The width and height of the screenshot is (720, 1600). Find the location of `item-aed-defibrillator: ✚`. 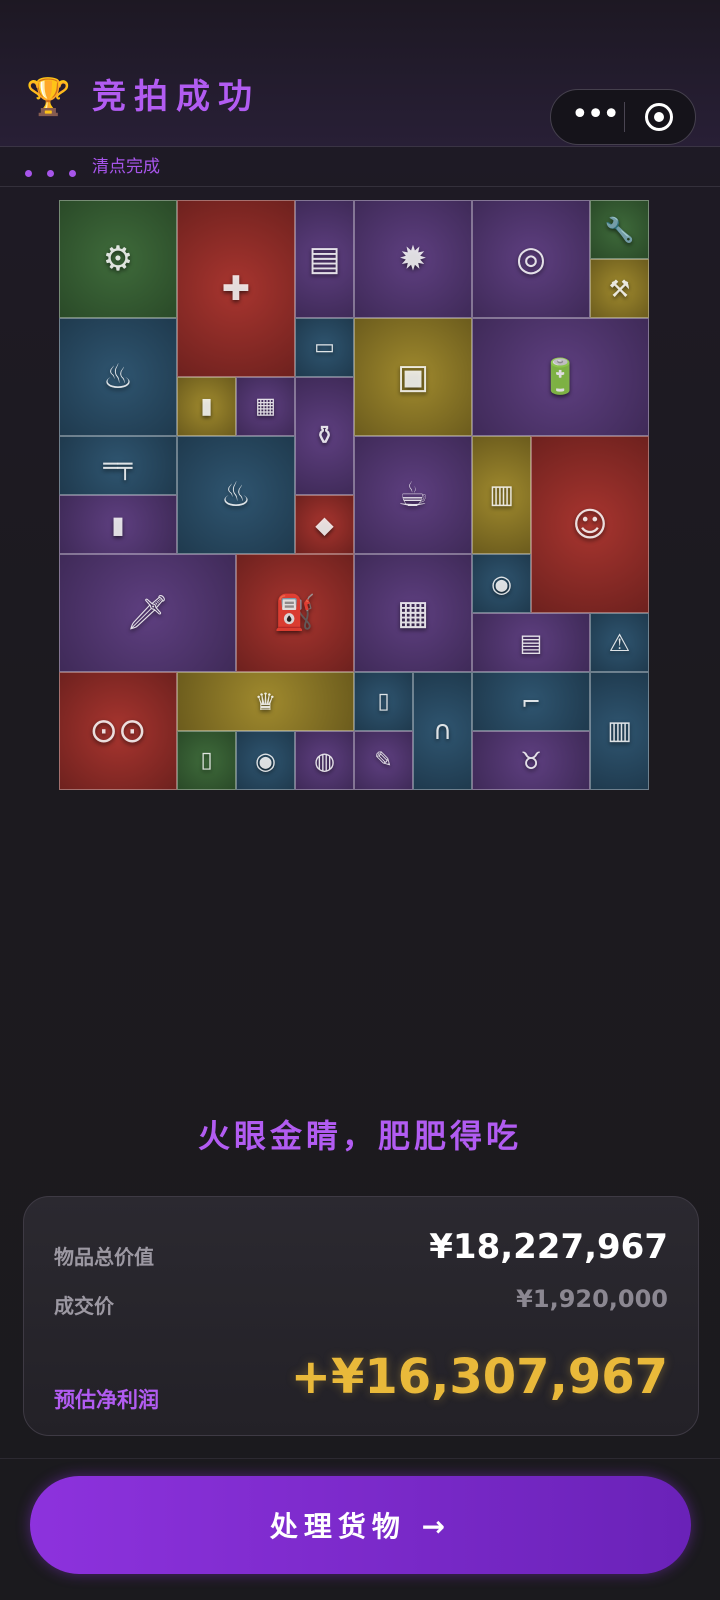

item-aed-defibrillator: ✚ is located at coordinates (236, 288).